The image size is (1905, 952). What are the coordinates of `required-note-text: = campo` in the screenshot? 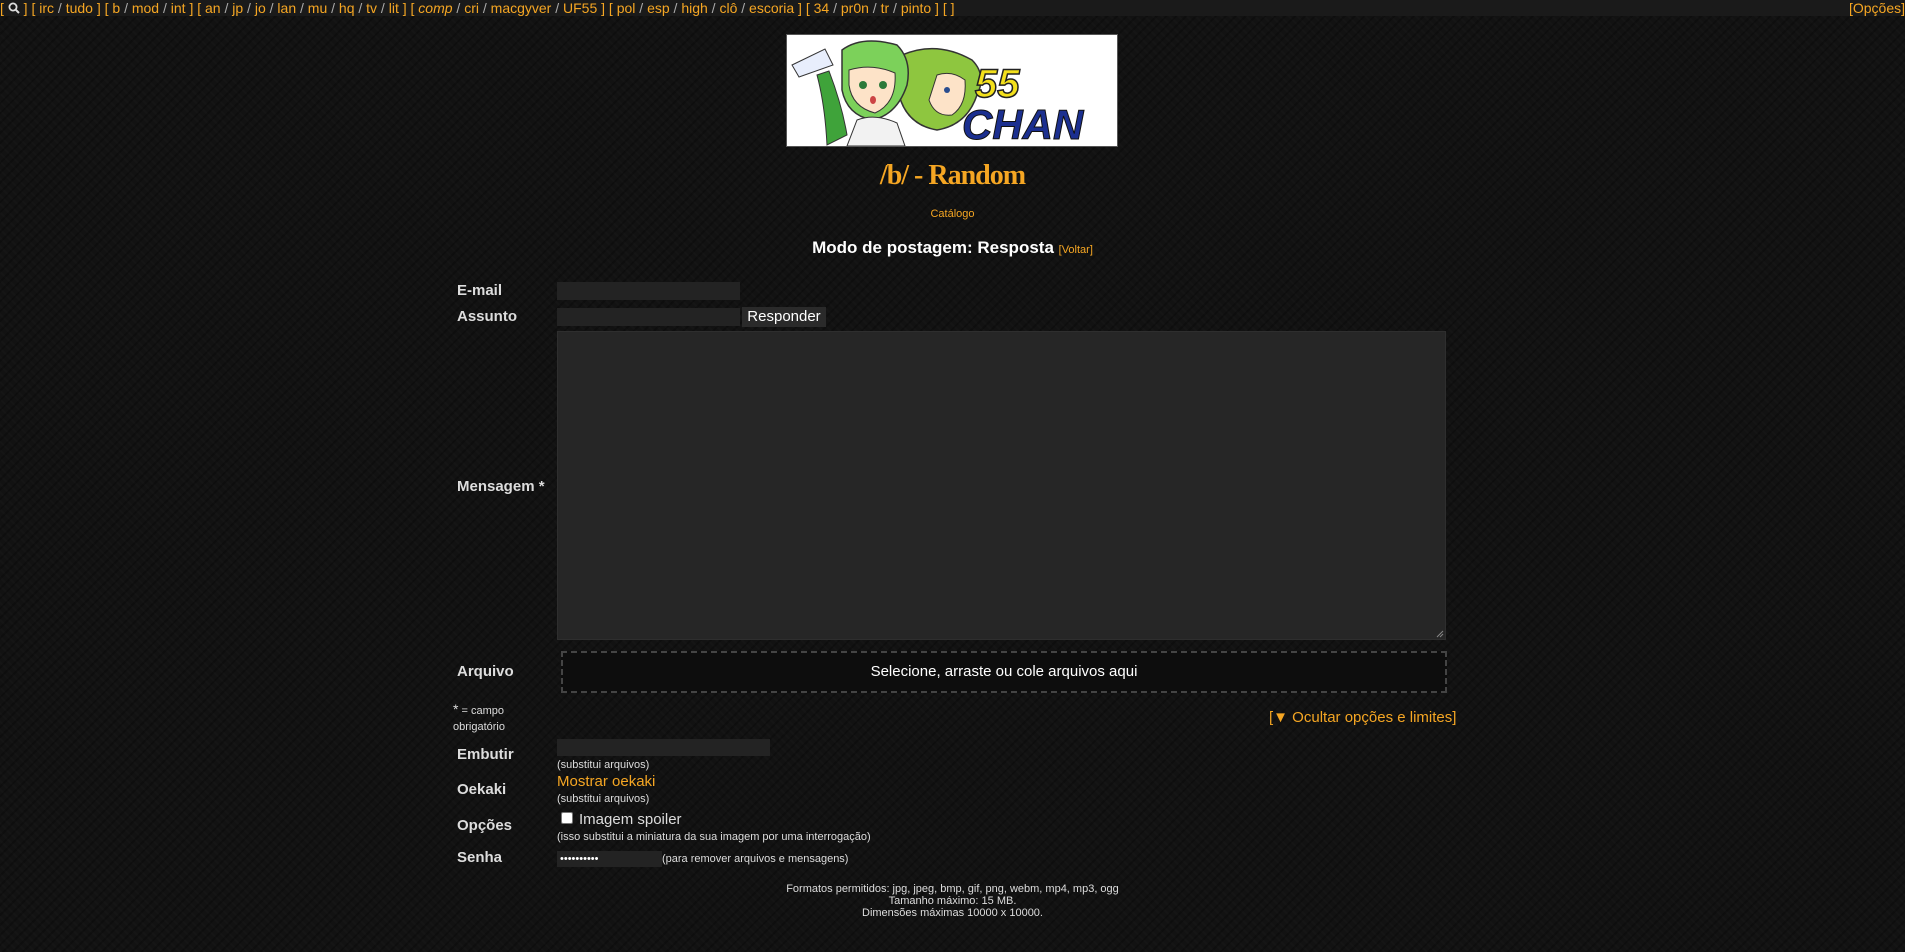 It's located at (483, 711).